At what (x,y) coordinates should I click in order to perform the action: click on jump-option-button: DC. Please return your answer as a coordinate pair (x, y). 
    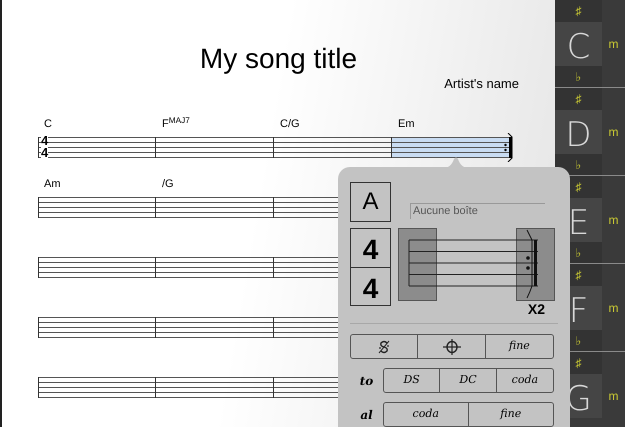
    Looking at the image, I should click on (468, 380).